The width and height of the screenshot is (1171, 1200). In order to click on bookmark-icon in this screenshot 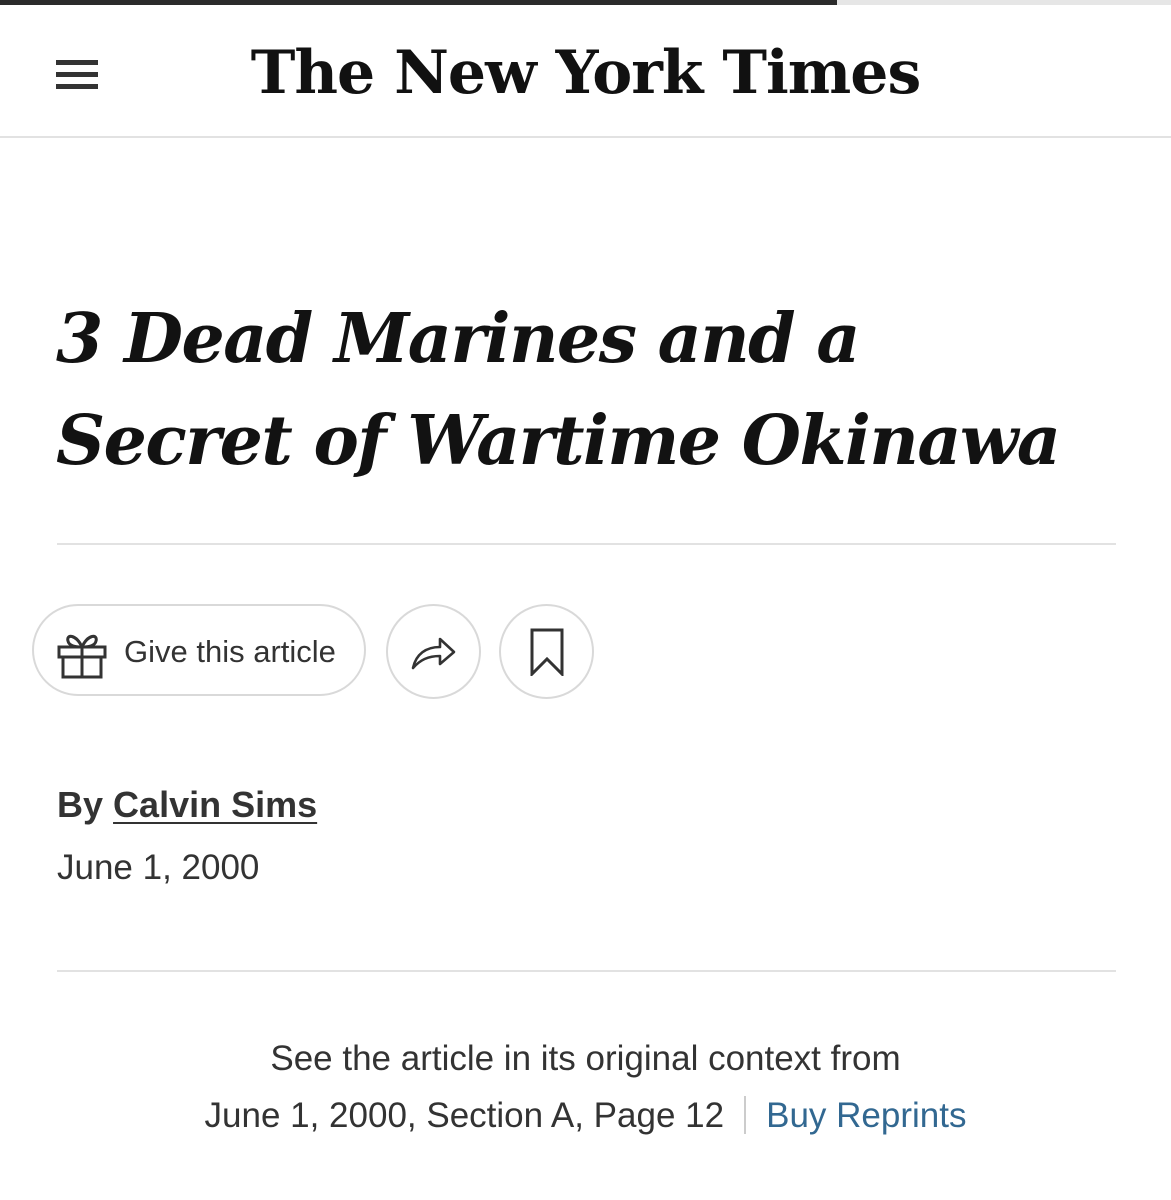, I will do `click(547, 652)`.